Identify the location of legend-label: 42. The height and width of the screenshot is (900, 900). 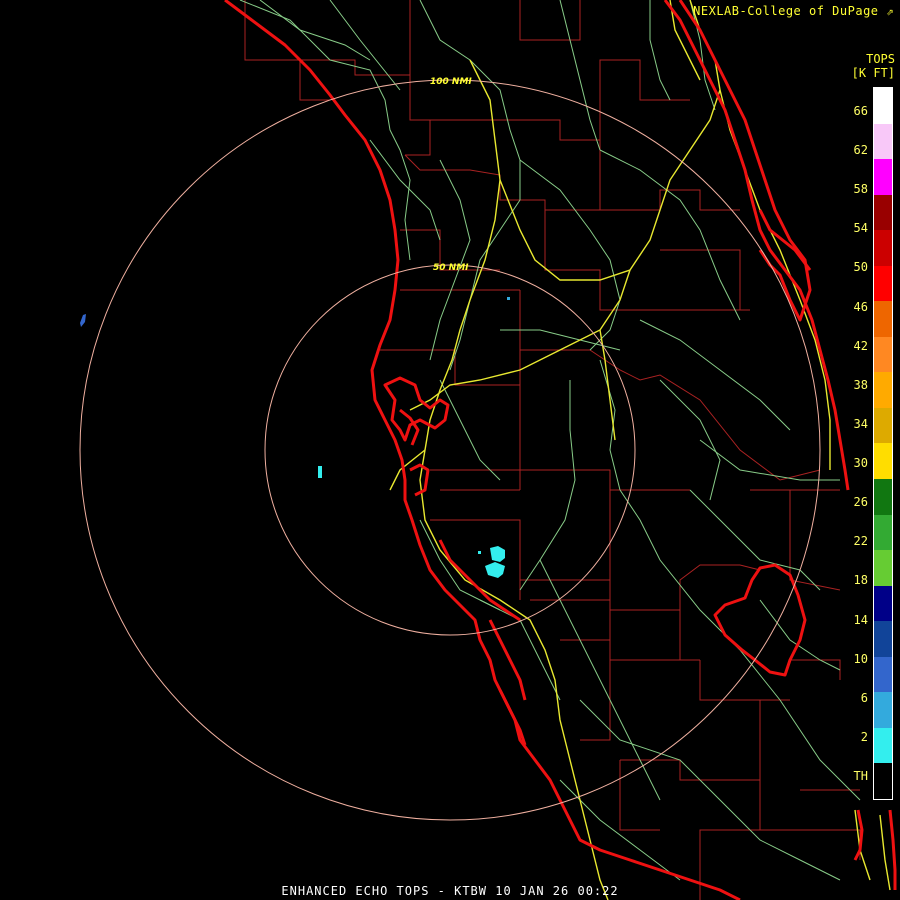
(860, 345).